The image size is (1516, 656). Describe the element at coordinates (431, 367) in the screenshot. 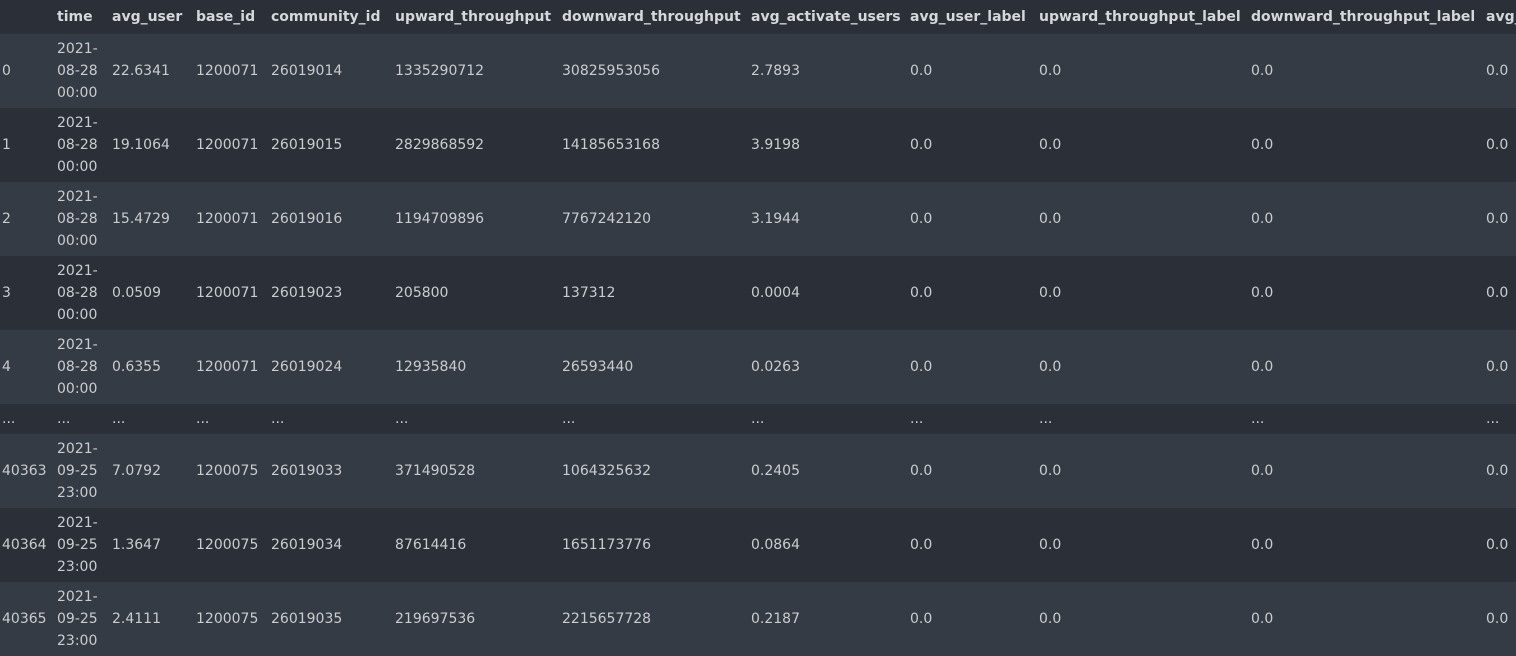

I see `cell-upward-throughput: 12935840` at that location.